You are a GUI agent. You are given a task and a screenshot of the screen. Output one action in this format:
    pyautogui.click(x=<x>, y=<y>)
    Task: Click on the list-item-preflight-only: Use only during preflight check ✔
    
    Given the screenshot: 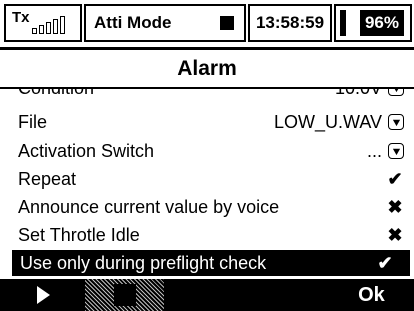 What is the action you would take?
    pyautogui.click(x=211, y=263)
    